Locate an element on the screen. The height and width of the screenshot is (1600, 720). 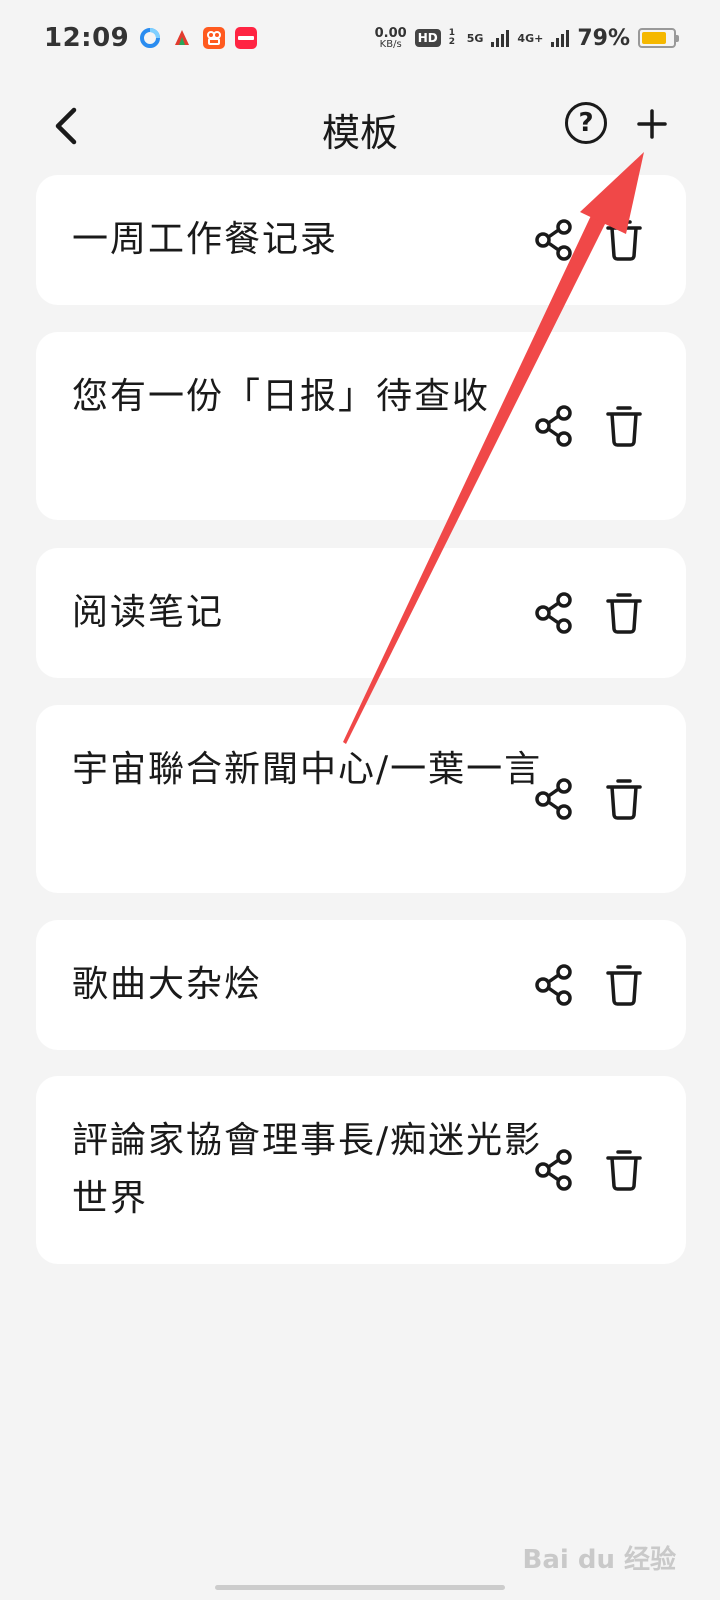
network-4g-label: 4G+ is located at coordinates (530, 38).